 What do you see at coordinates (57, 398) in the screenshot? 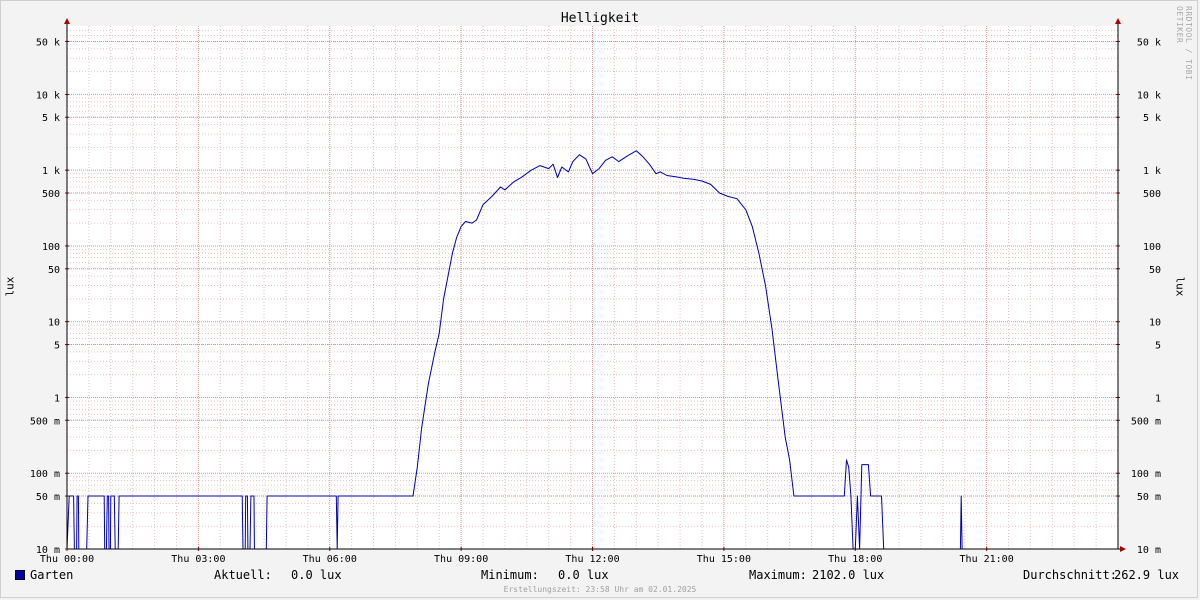
I see `y-tick-label-left: 1` at bounding box center [57, 398].